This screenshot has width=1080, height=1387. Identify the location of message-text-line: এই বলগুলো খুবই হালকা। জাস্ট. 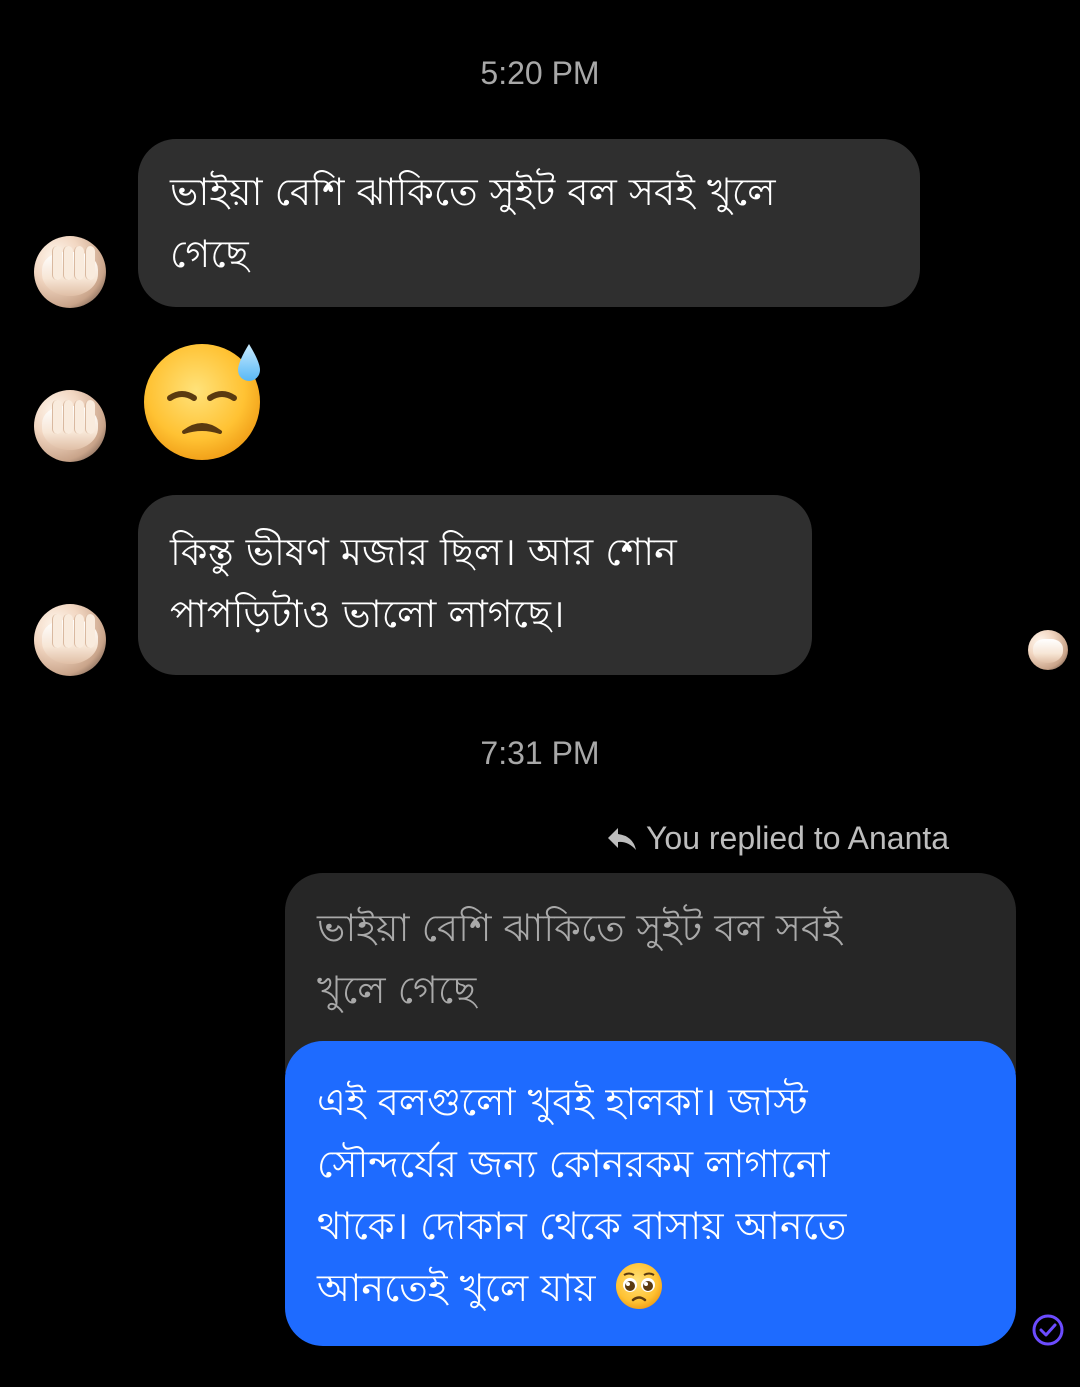
(562, 1102).